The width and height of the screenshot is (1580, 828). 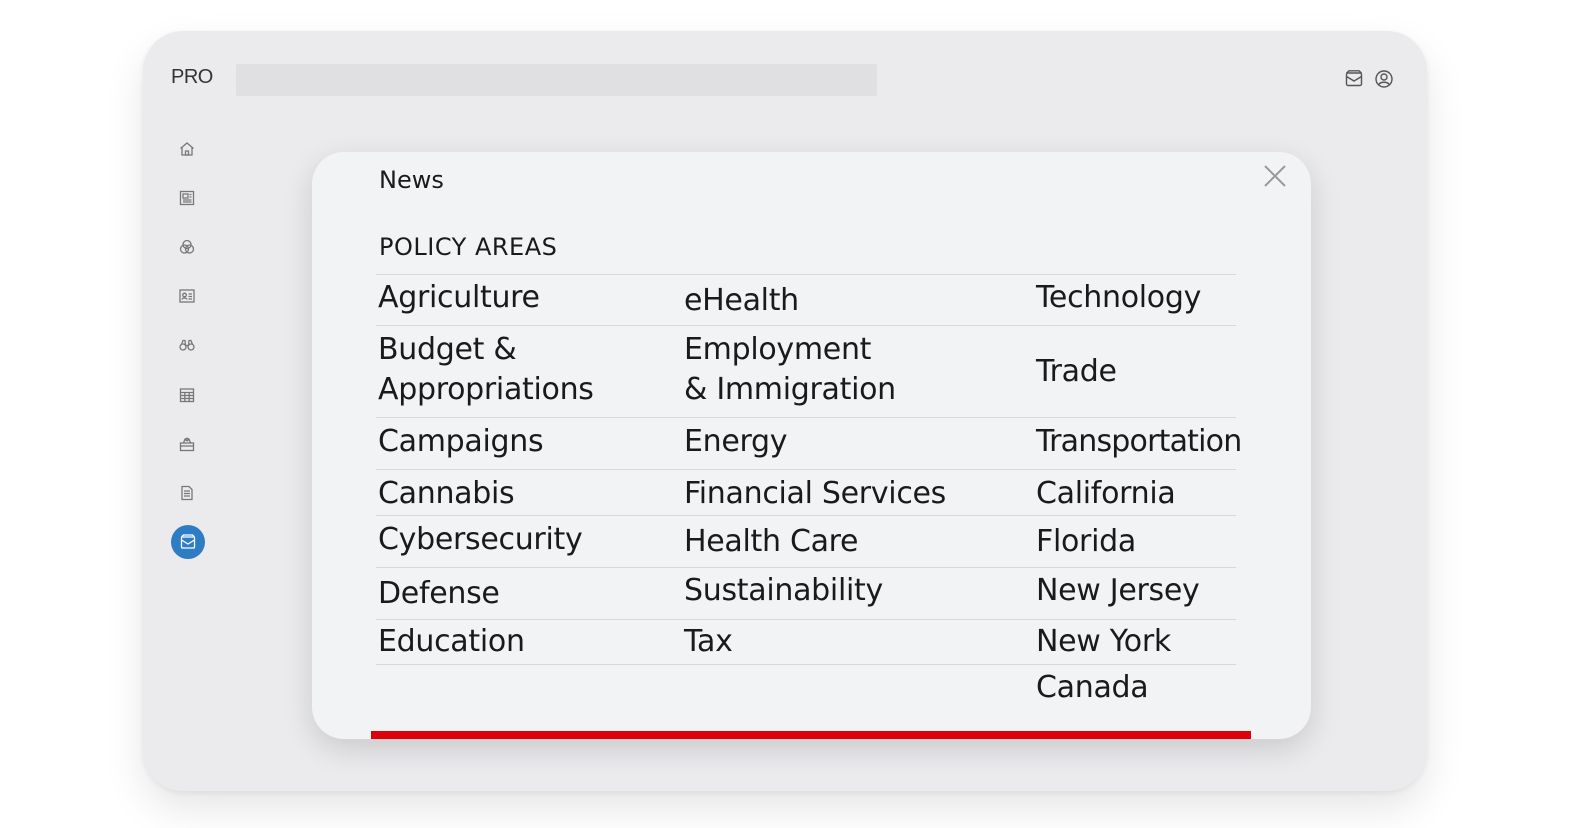 What do you see at coordinates (1354, 79) in the screenshot?
I see `inbox-icon` at bounding box center [1354, 79].